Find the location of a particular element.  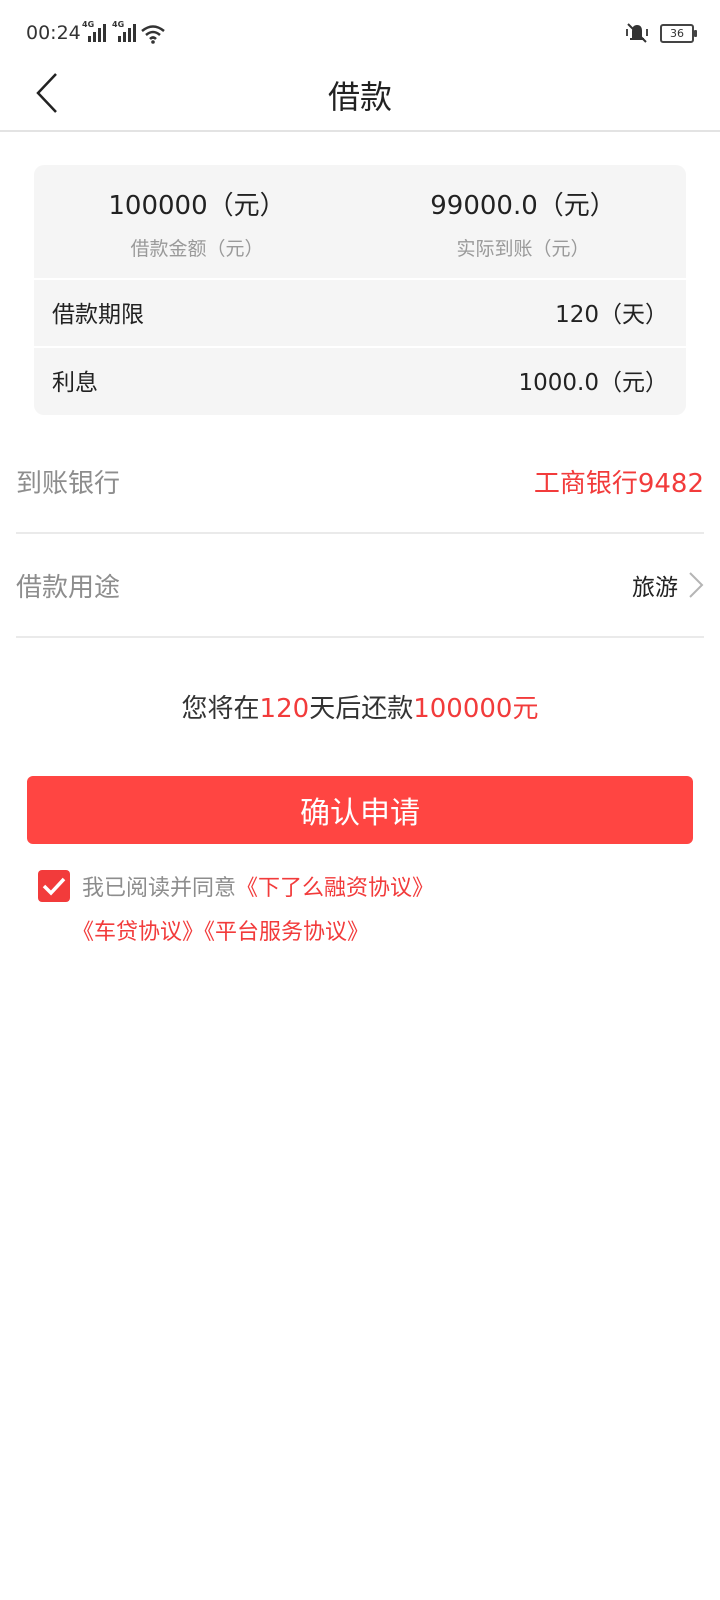

receiving-bank-value: 工商银行9482 is located at coordinates (618, 483).